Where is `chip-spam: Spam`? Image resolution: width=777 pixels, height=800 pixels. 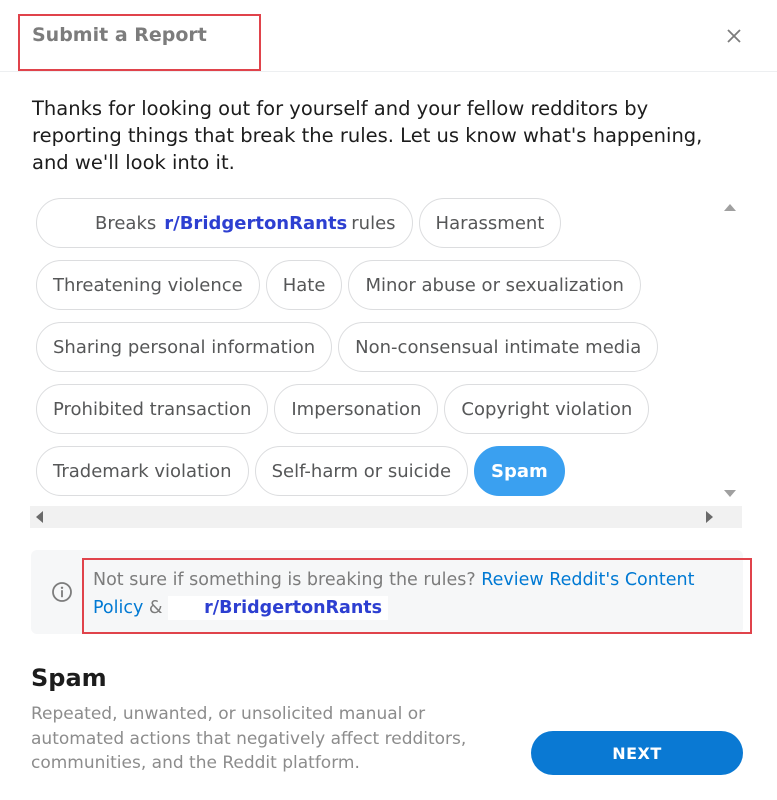 chip-spam: Spam is located at coordinates (519, 471).